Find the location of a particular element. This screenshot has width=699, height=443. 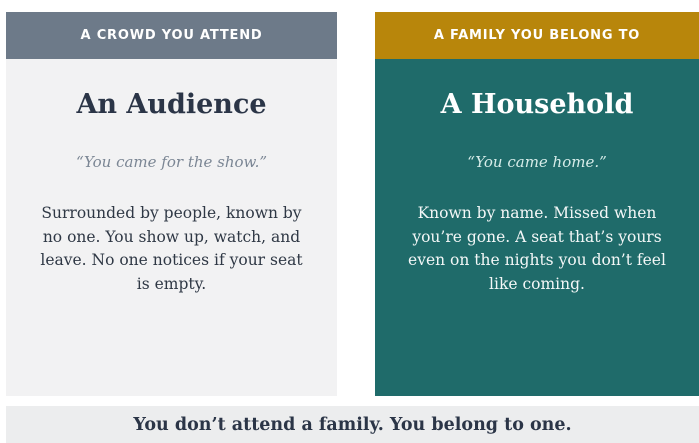

household-card-header: A FAMILY YOU BELONG TO is located at coordinates (537, 35).